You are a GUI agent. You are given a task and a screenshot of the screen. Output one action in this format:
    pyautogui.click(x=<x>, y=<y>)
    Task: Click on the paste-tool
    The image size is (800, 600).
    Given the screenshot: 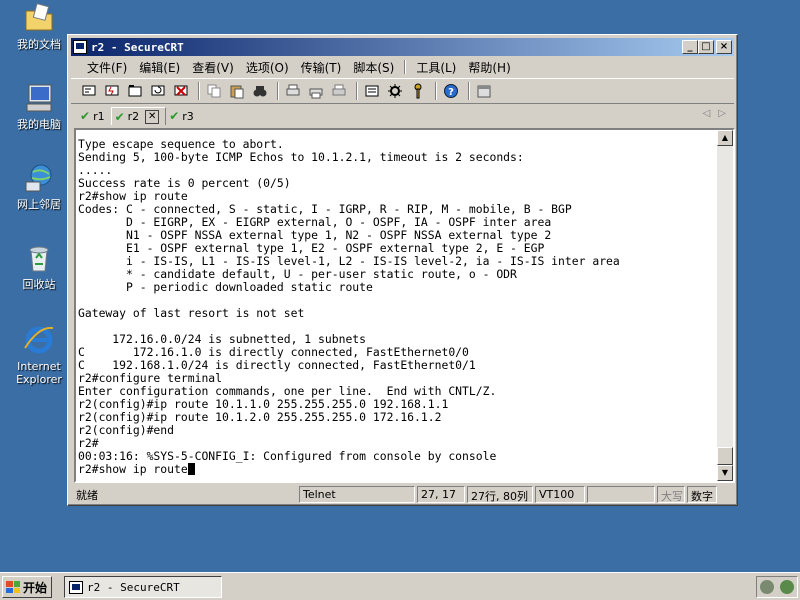 What is the action you would take?
    pyautogui.click(x=237, y=91)
    